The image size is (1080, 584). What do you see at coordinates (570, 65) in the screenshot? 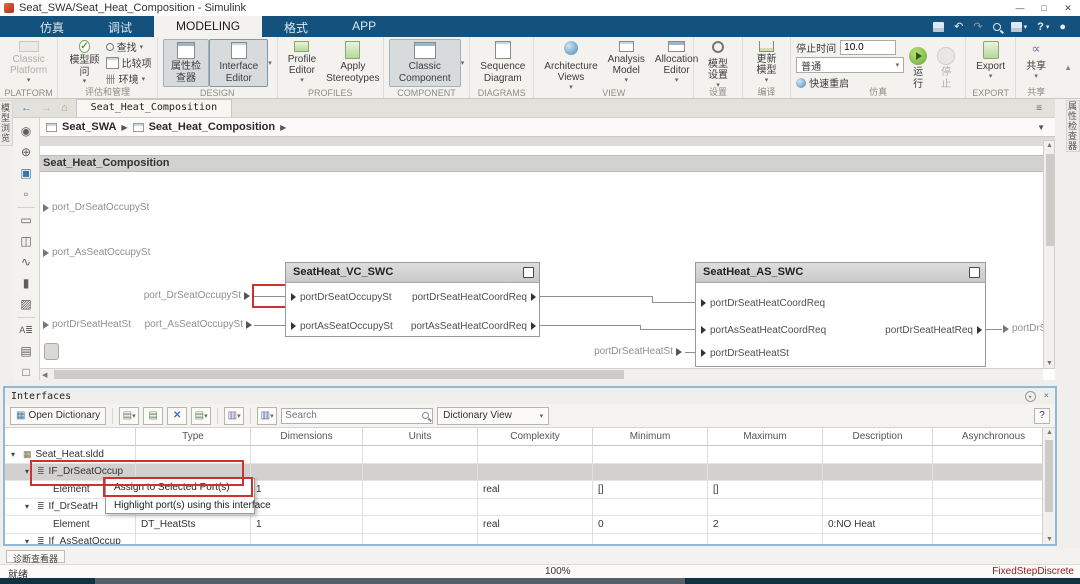
I see `architecture-views-button: Architecture Views ▾` at bounding box center [570, 65].